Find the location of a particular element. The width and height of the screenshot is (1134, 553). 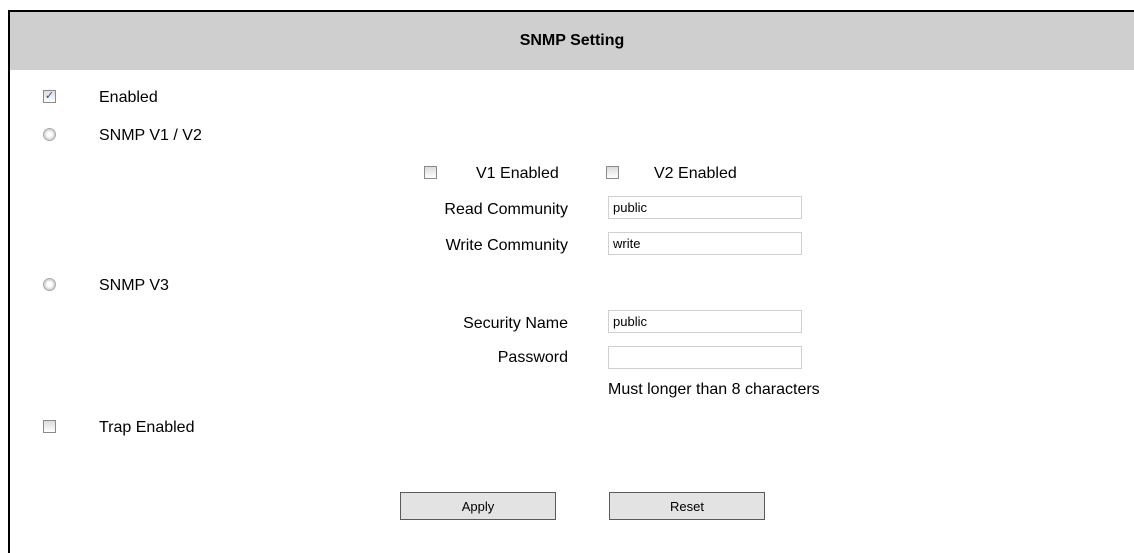

password-input is located at coordinates (705, 357).